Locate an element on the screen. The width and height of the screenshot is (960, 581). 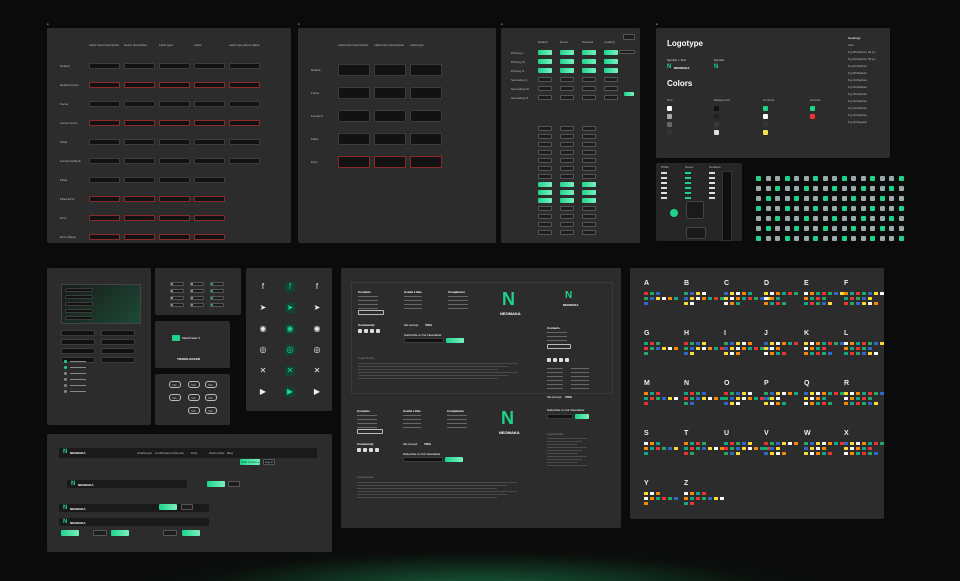
dropdown-option is located at coordinates (79, 290).